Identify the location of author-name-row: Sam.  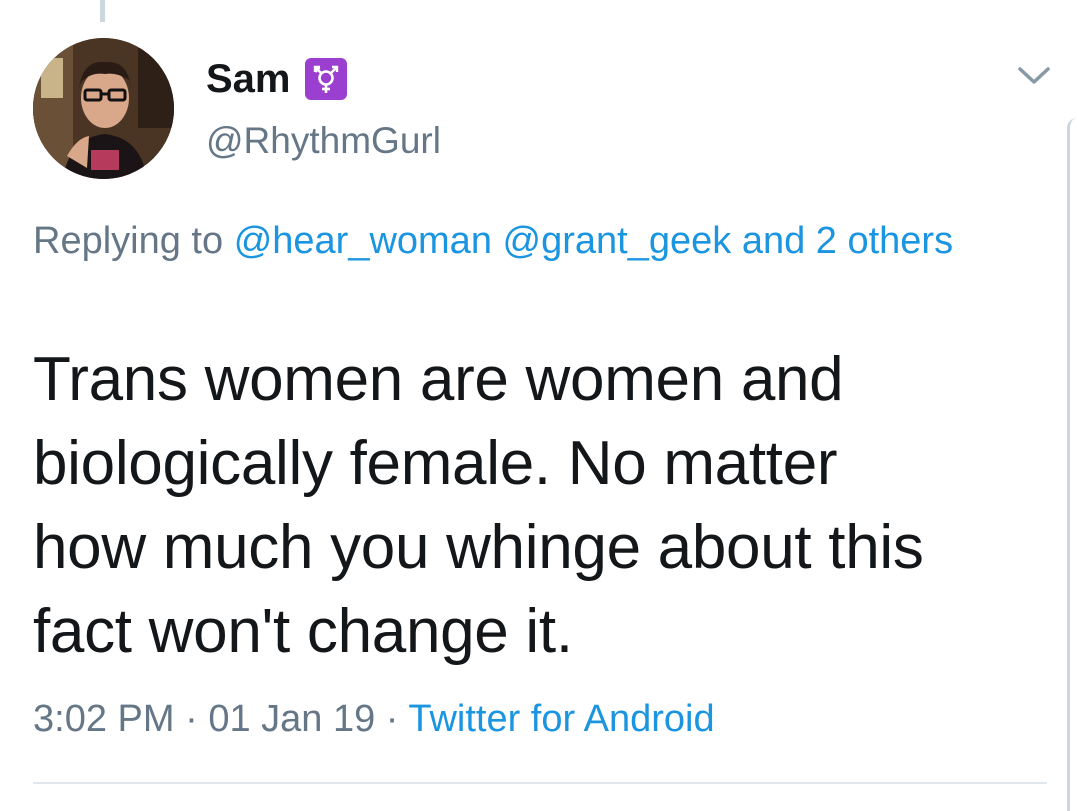
(276, 79).